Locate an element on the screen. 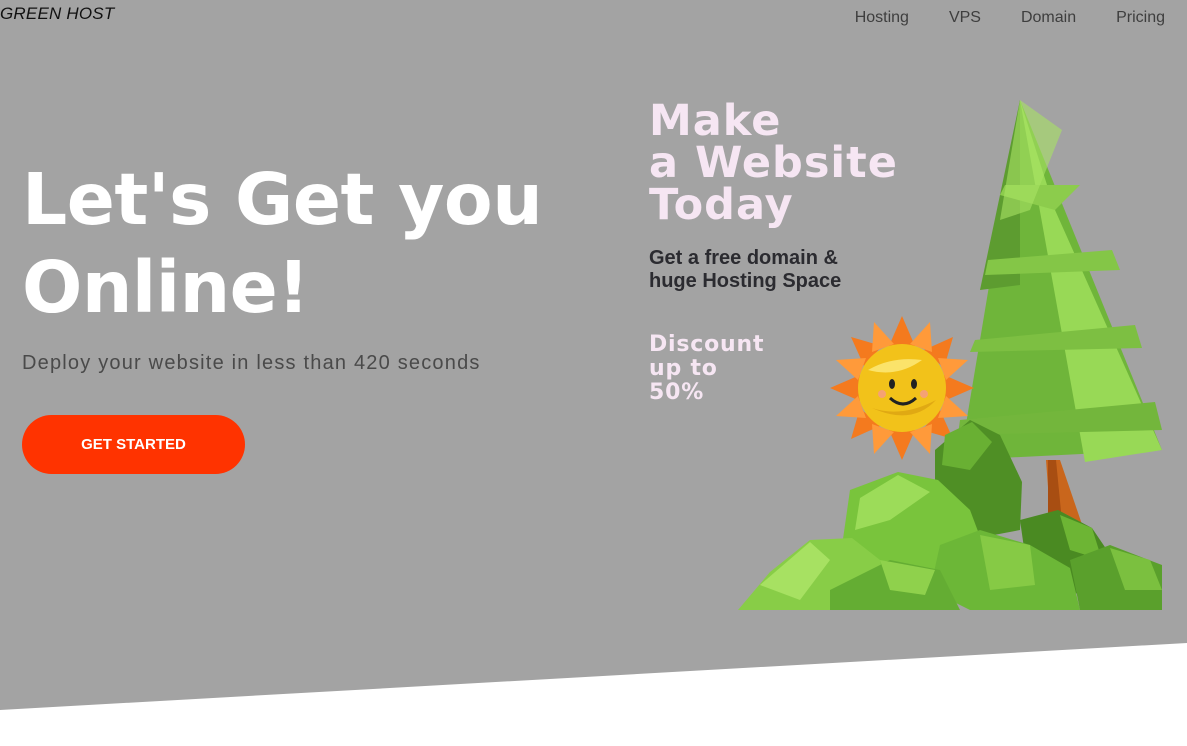  nav-vps: VPS is located at coordinates (965, 18).